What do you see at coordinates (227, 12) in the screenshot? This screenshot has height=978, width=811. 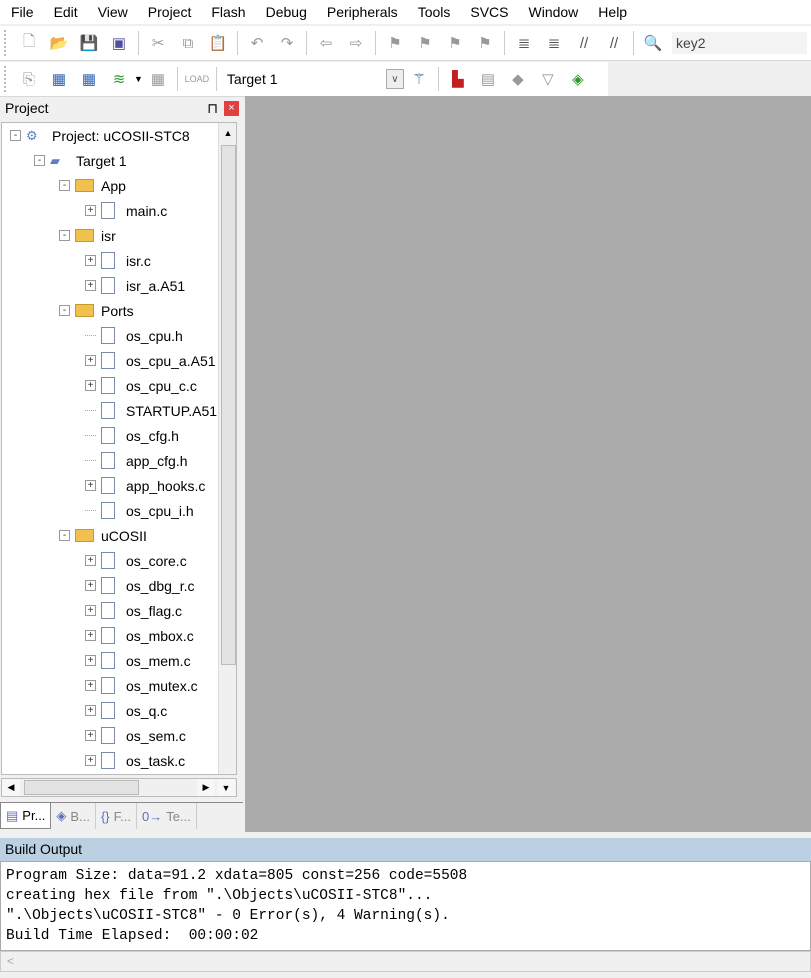 I see `menu-flash: Flash` at bounding box center [227, 12].